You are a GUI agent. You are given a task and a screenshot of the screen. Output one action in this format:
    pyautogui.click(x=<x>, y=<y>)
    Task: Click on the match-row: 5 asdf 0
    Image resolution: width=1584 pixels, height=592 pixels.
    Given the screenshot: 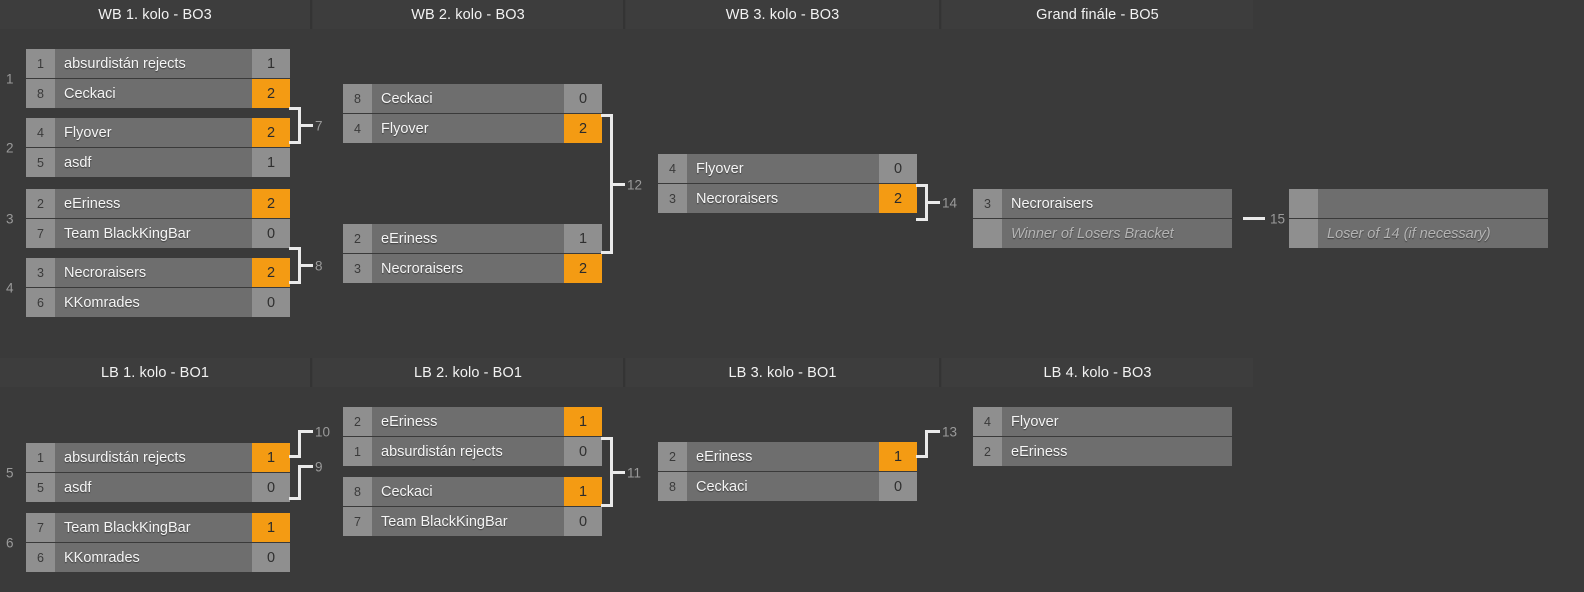 What is the action you would take?
    pyautogui.click(x=158, y=487)
    